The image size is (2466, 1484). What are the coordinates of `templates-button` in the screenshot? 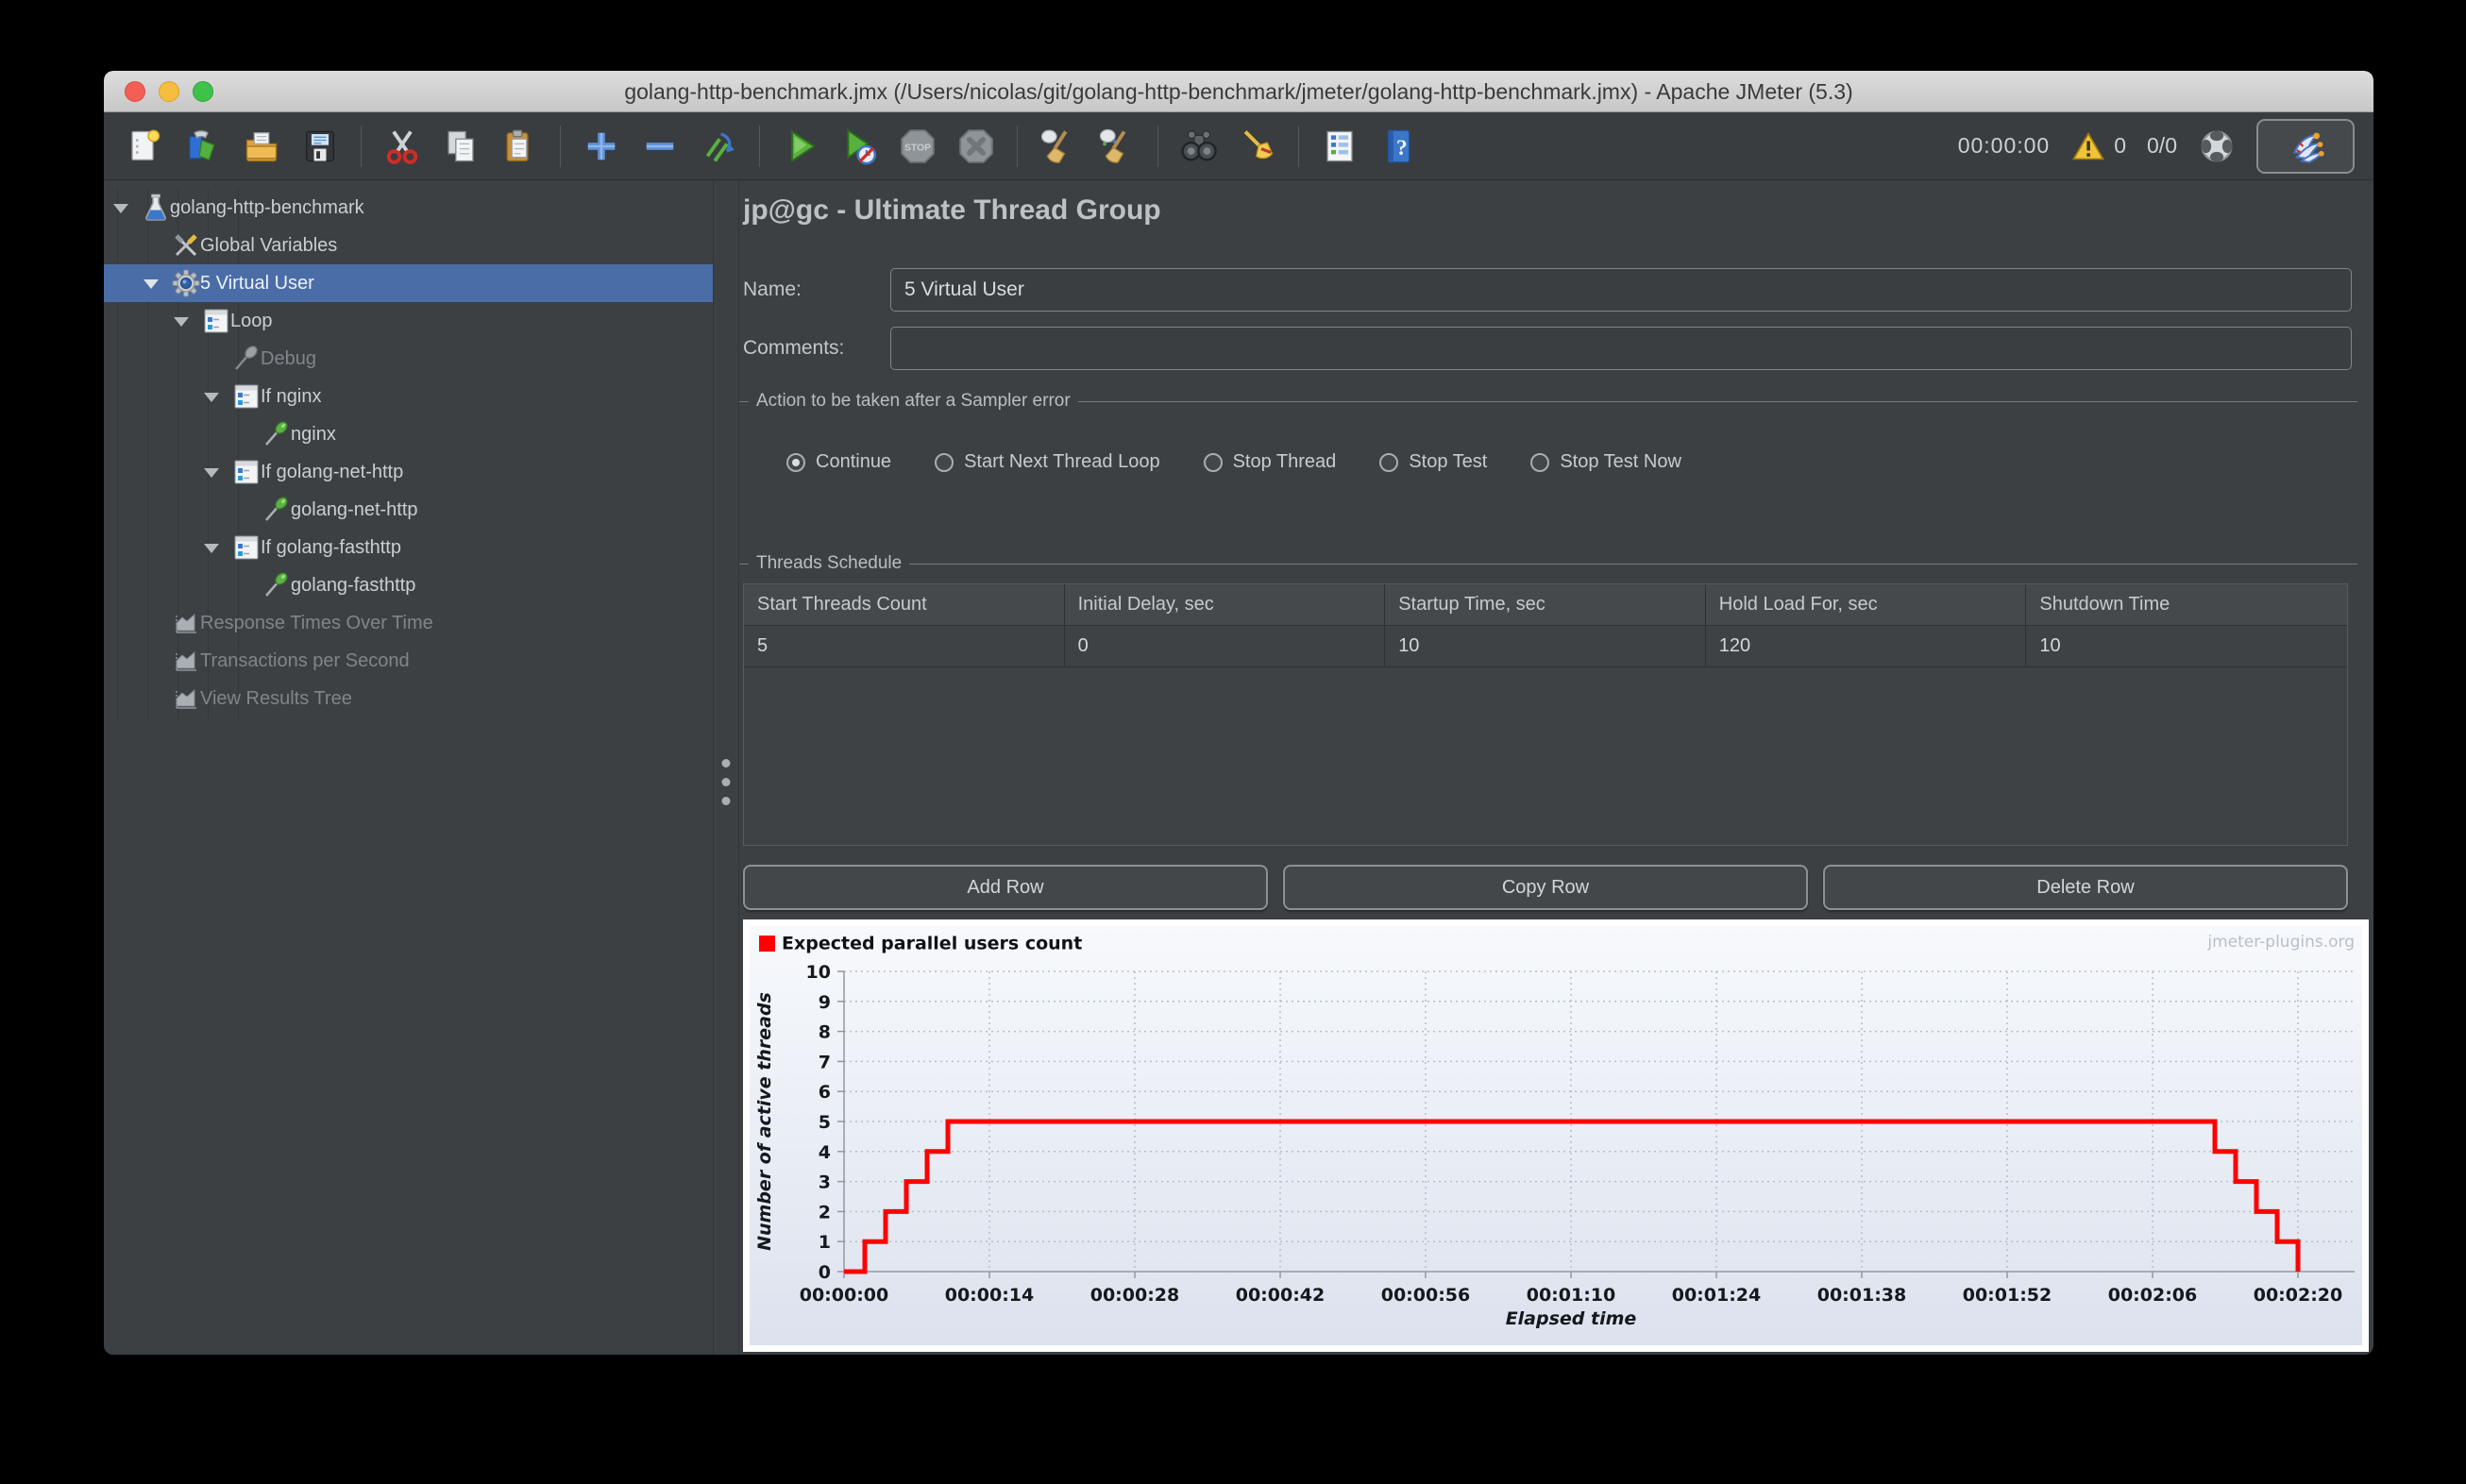 It's located at (203, 146).